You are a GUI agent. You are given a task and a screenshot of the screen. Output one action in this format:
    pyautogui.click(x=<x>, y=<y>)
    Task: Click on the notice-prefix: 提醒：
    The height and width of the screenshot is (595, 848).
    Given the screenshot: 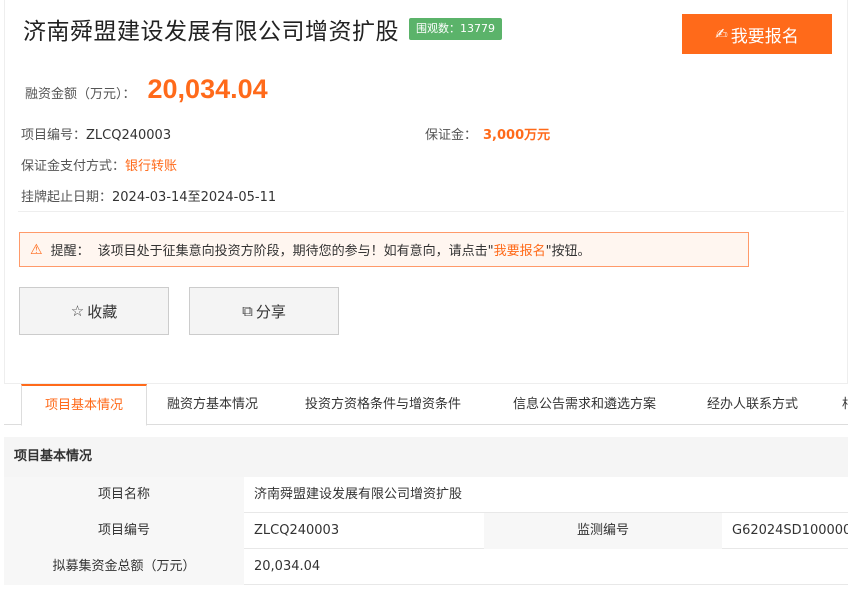 What is the action you would take?
    pyautogui.click(x=70, y=251)
    